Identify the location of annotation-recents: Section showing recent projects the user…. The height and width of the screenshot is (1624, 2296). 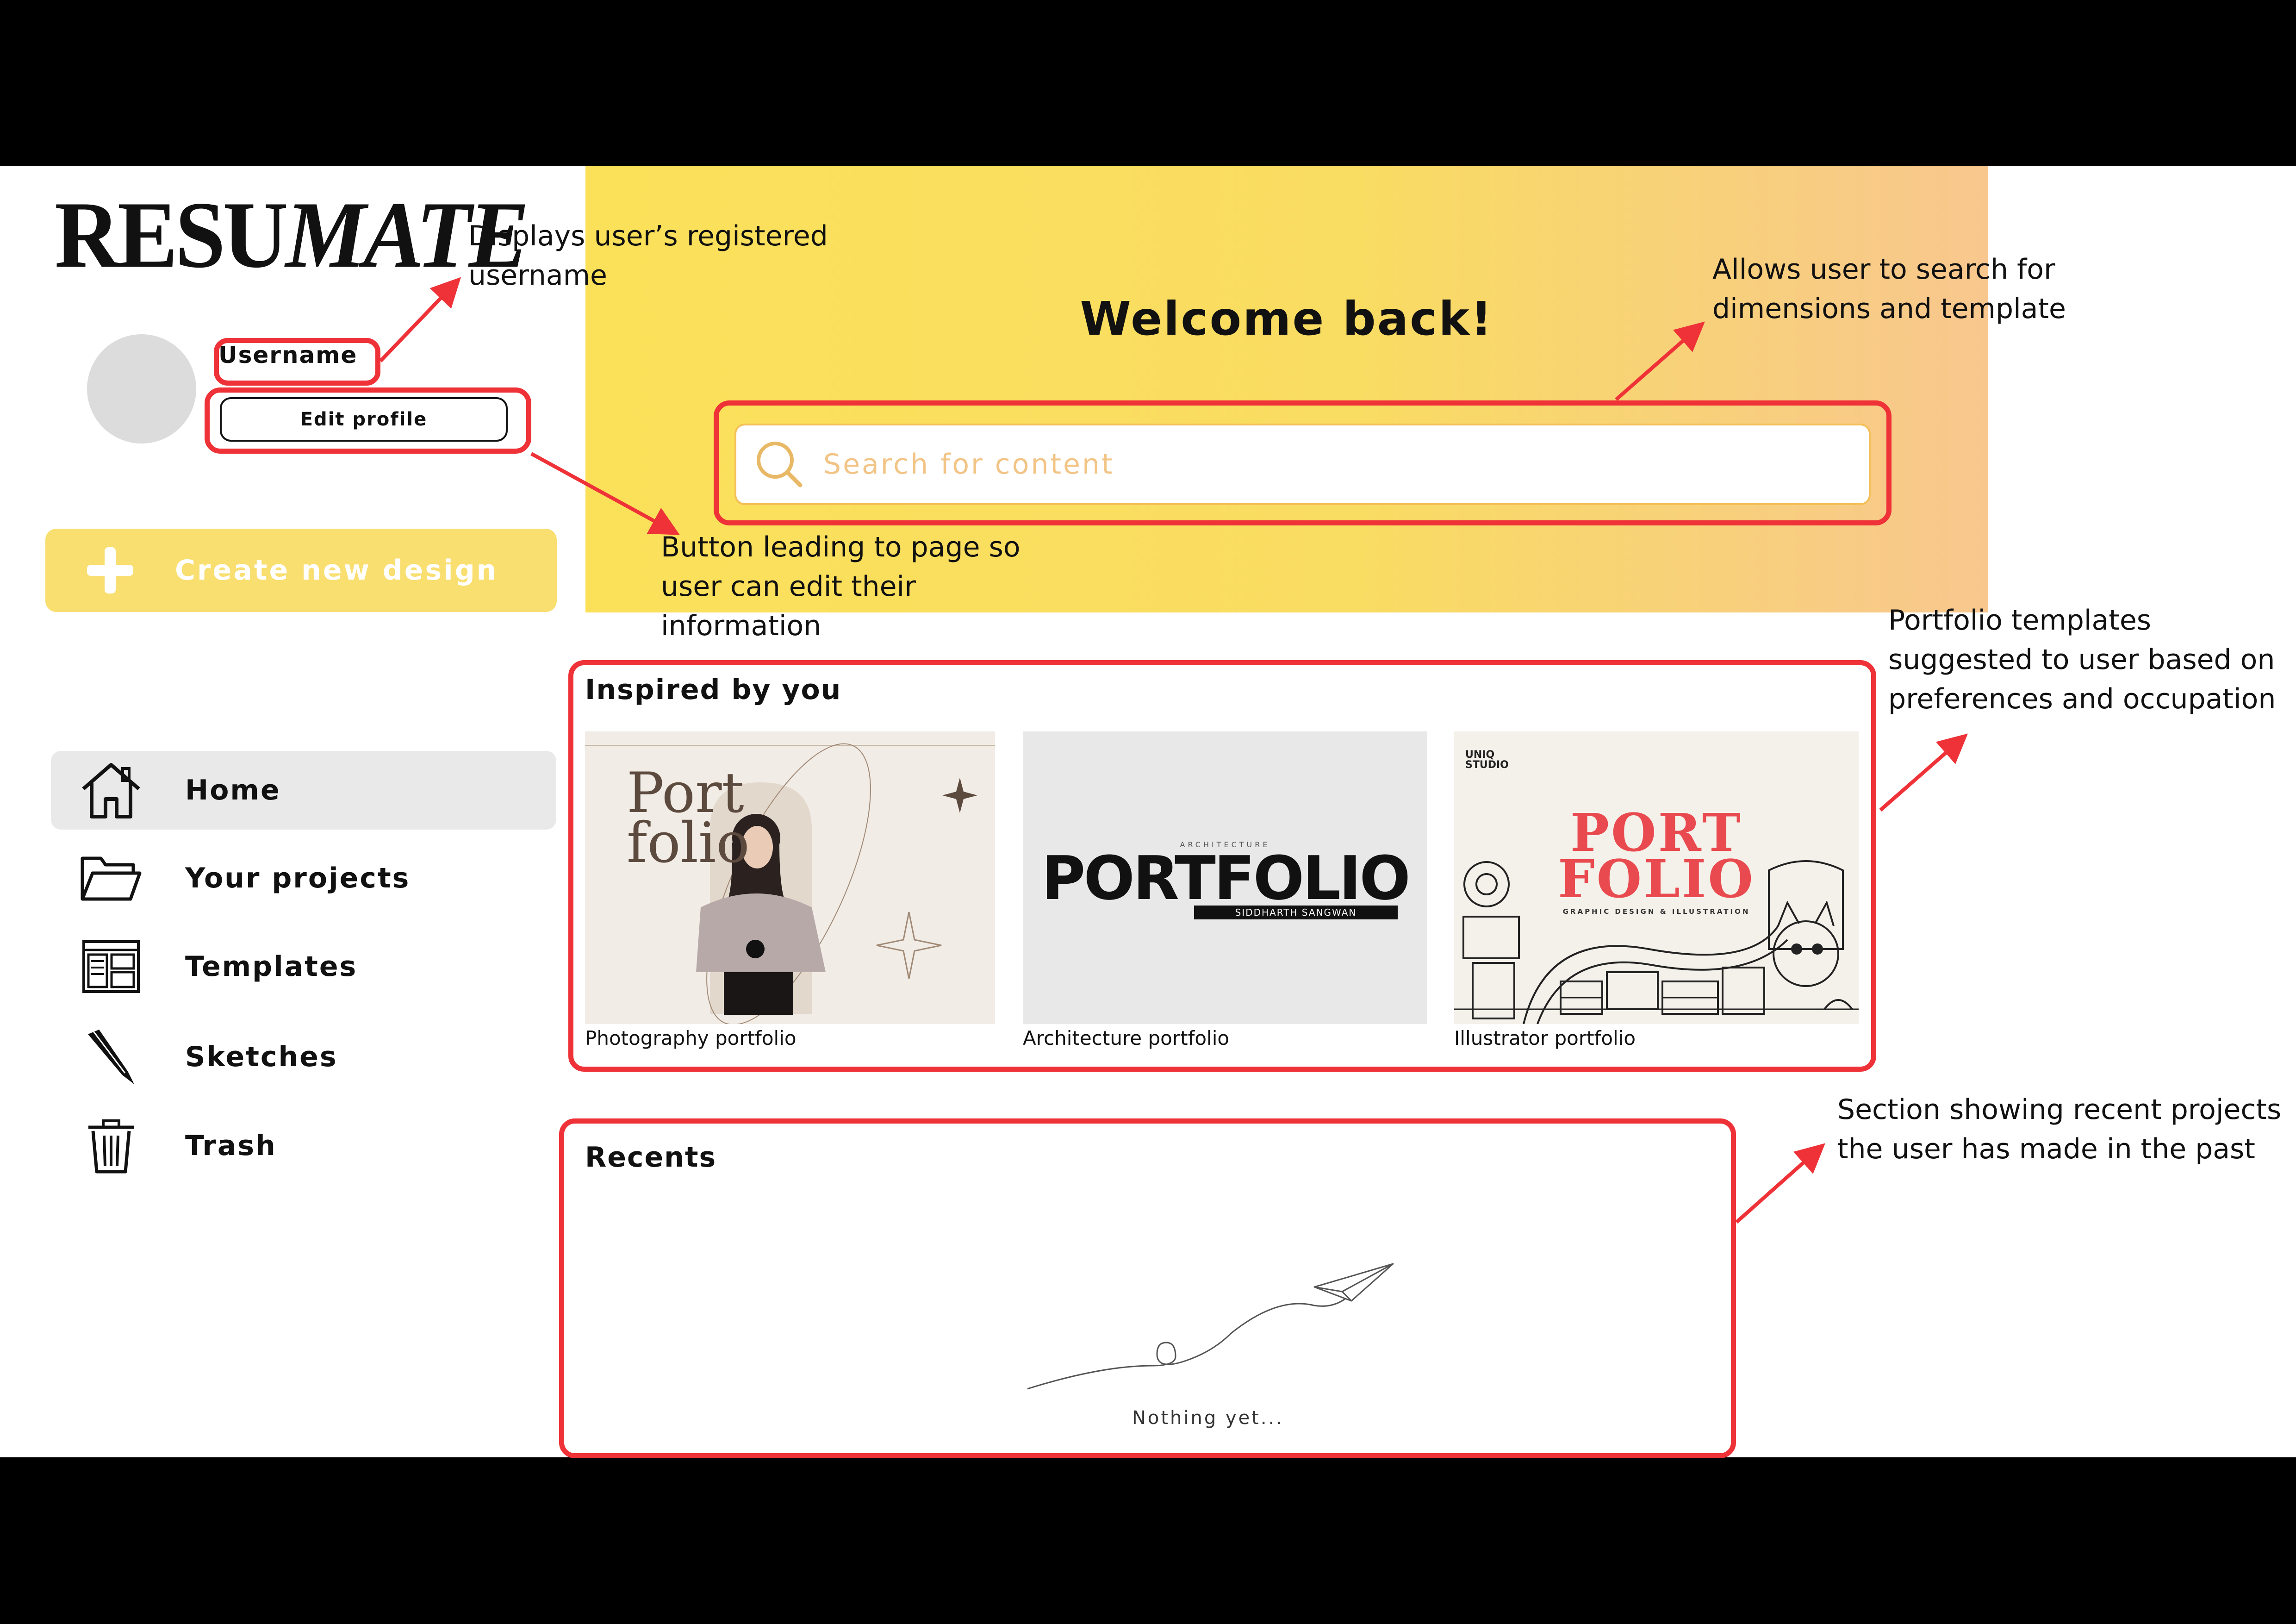
(2059, 1129).